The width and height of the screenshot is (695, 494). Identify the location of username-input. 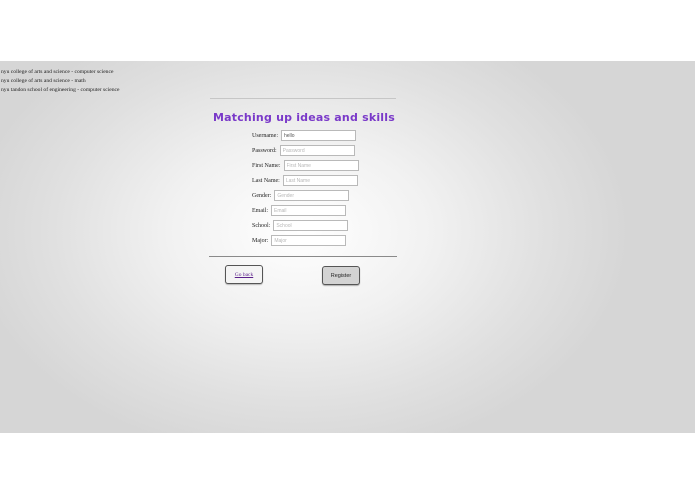
(318, 135).